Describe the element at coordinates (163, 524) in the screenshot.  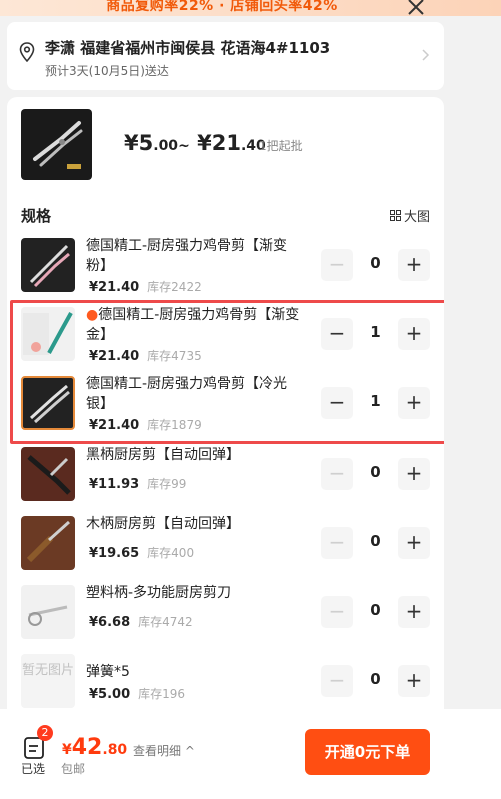
I see `variant-name: 木柄厨房剪【自动回弹】` at that location.